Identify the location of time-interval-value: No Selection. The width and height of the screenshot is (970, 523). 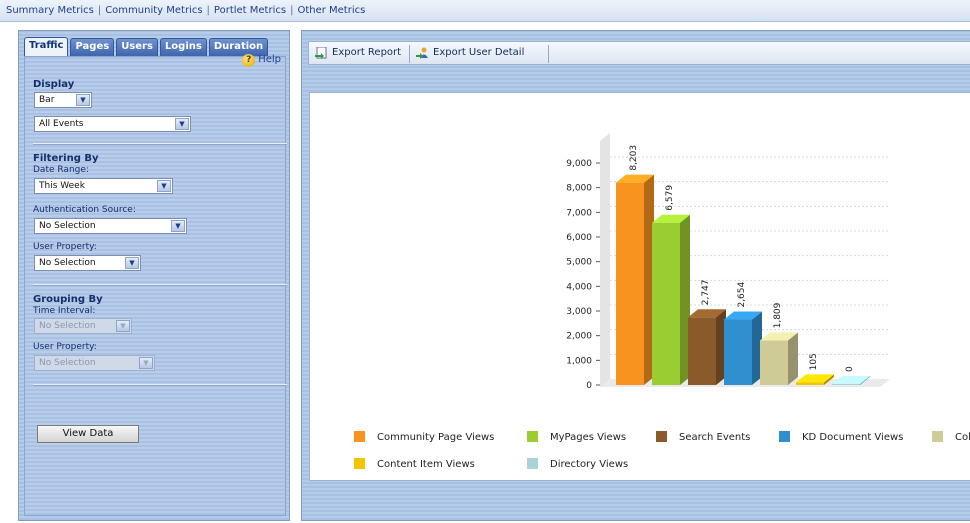
(67, 326).